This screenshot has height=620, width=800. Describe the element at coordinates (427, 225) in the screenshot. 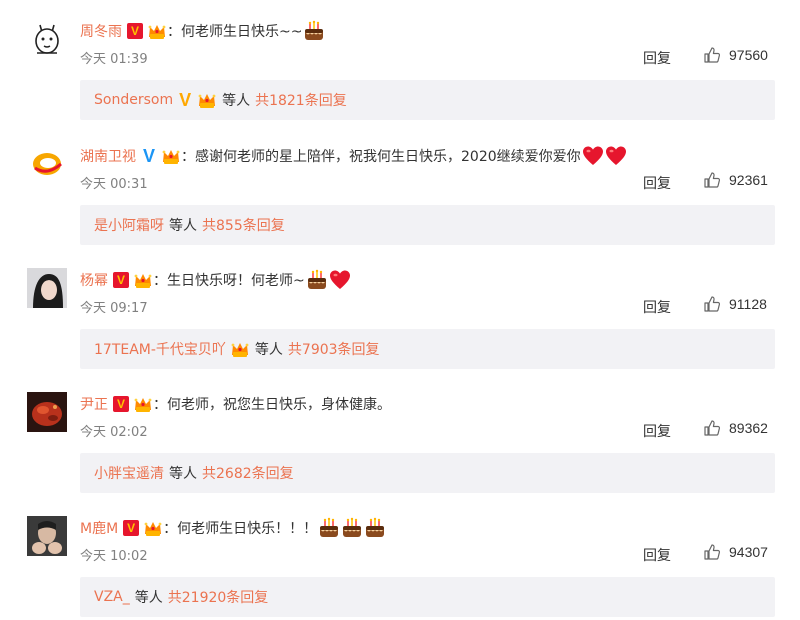

I see `replies-summary: 是小阿霜呀 等人 共855条回复` at that location.